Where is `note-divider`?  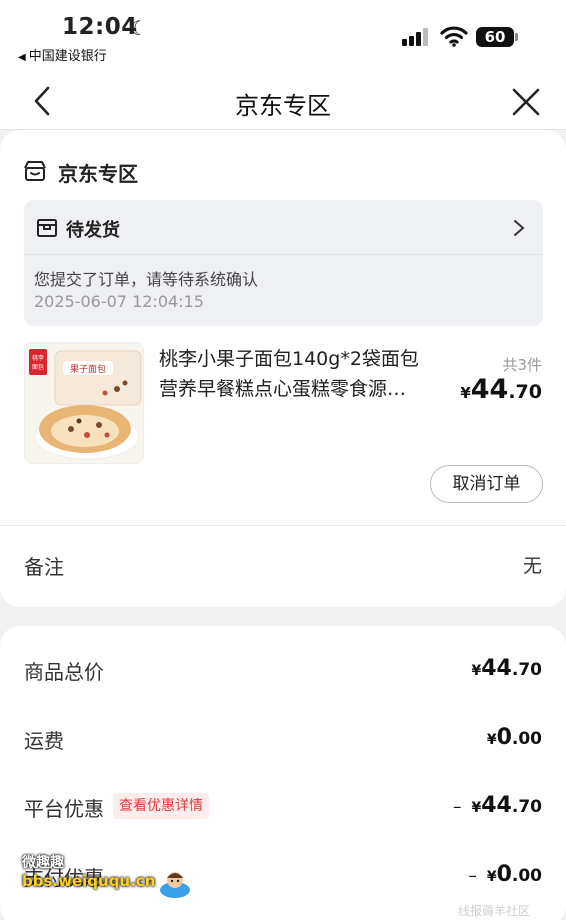
note-divider is located at coordinates (283, 525).